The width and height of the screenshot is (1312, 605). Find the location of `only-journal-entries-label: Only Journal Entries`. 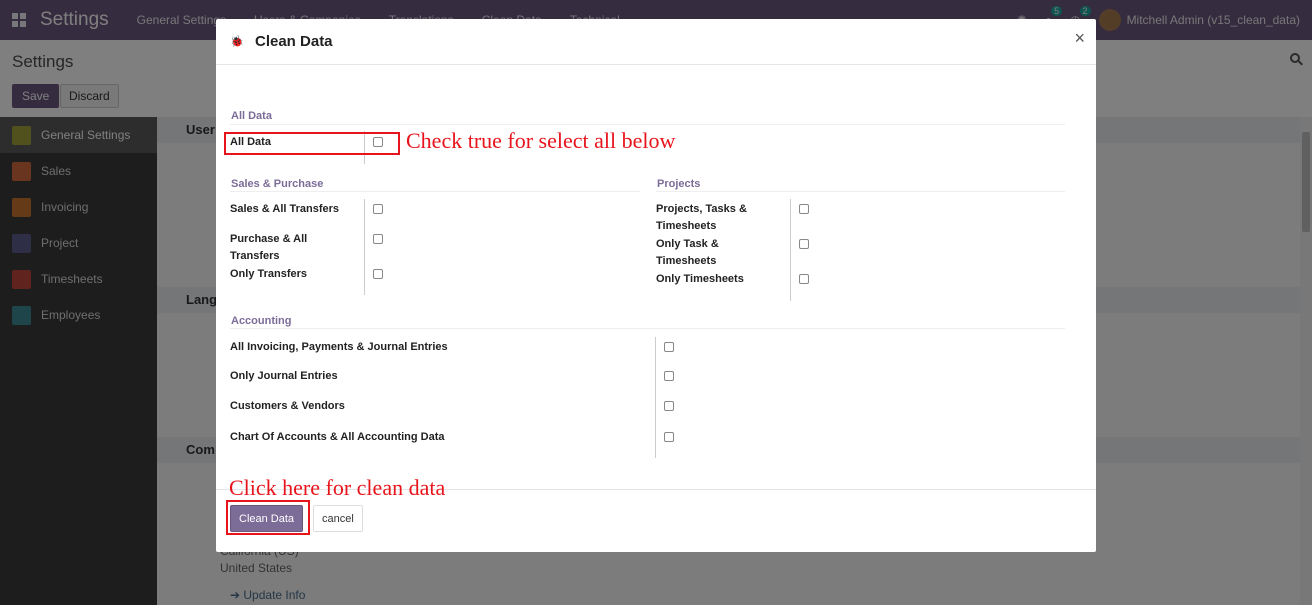

only-journal-entries-label: Only Journal Entries is located at coordinates (284, 376).